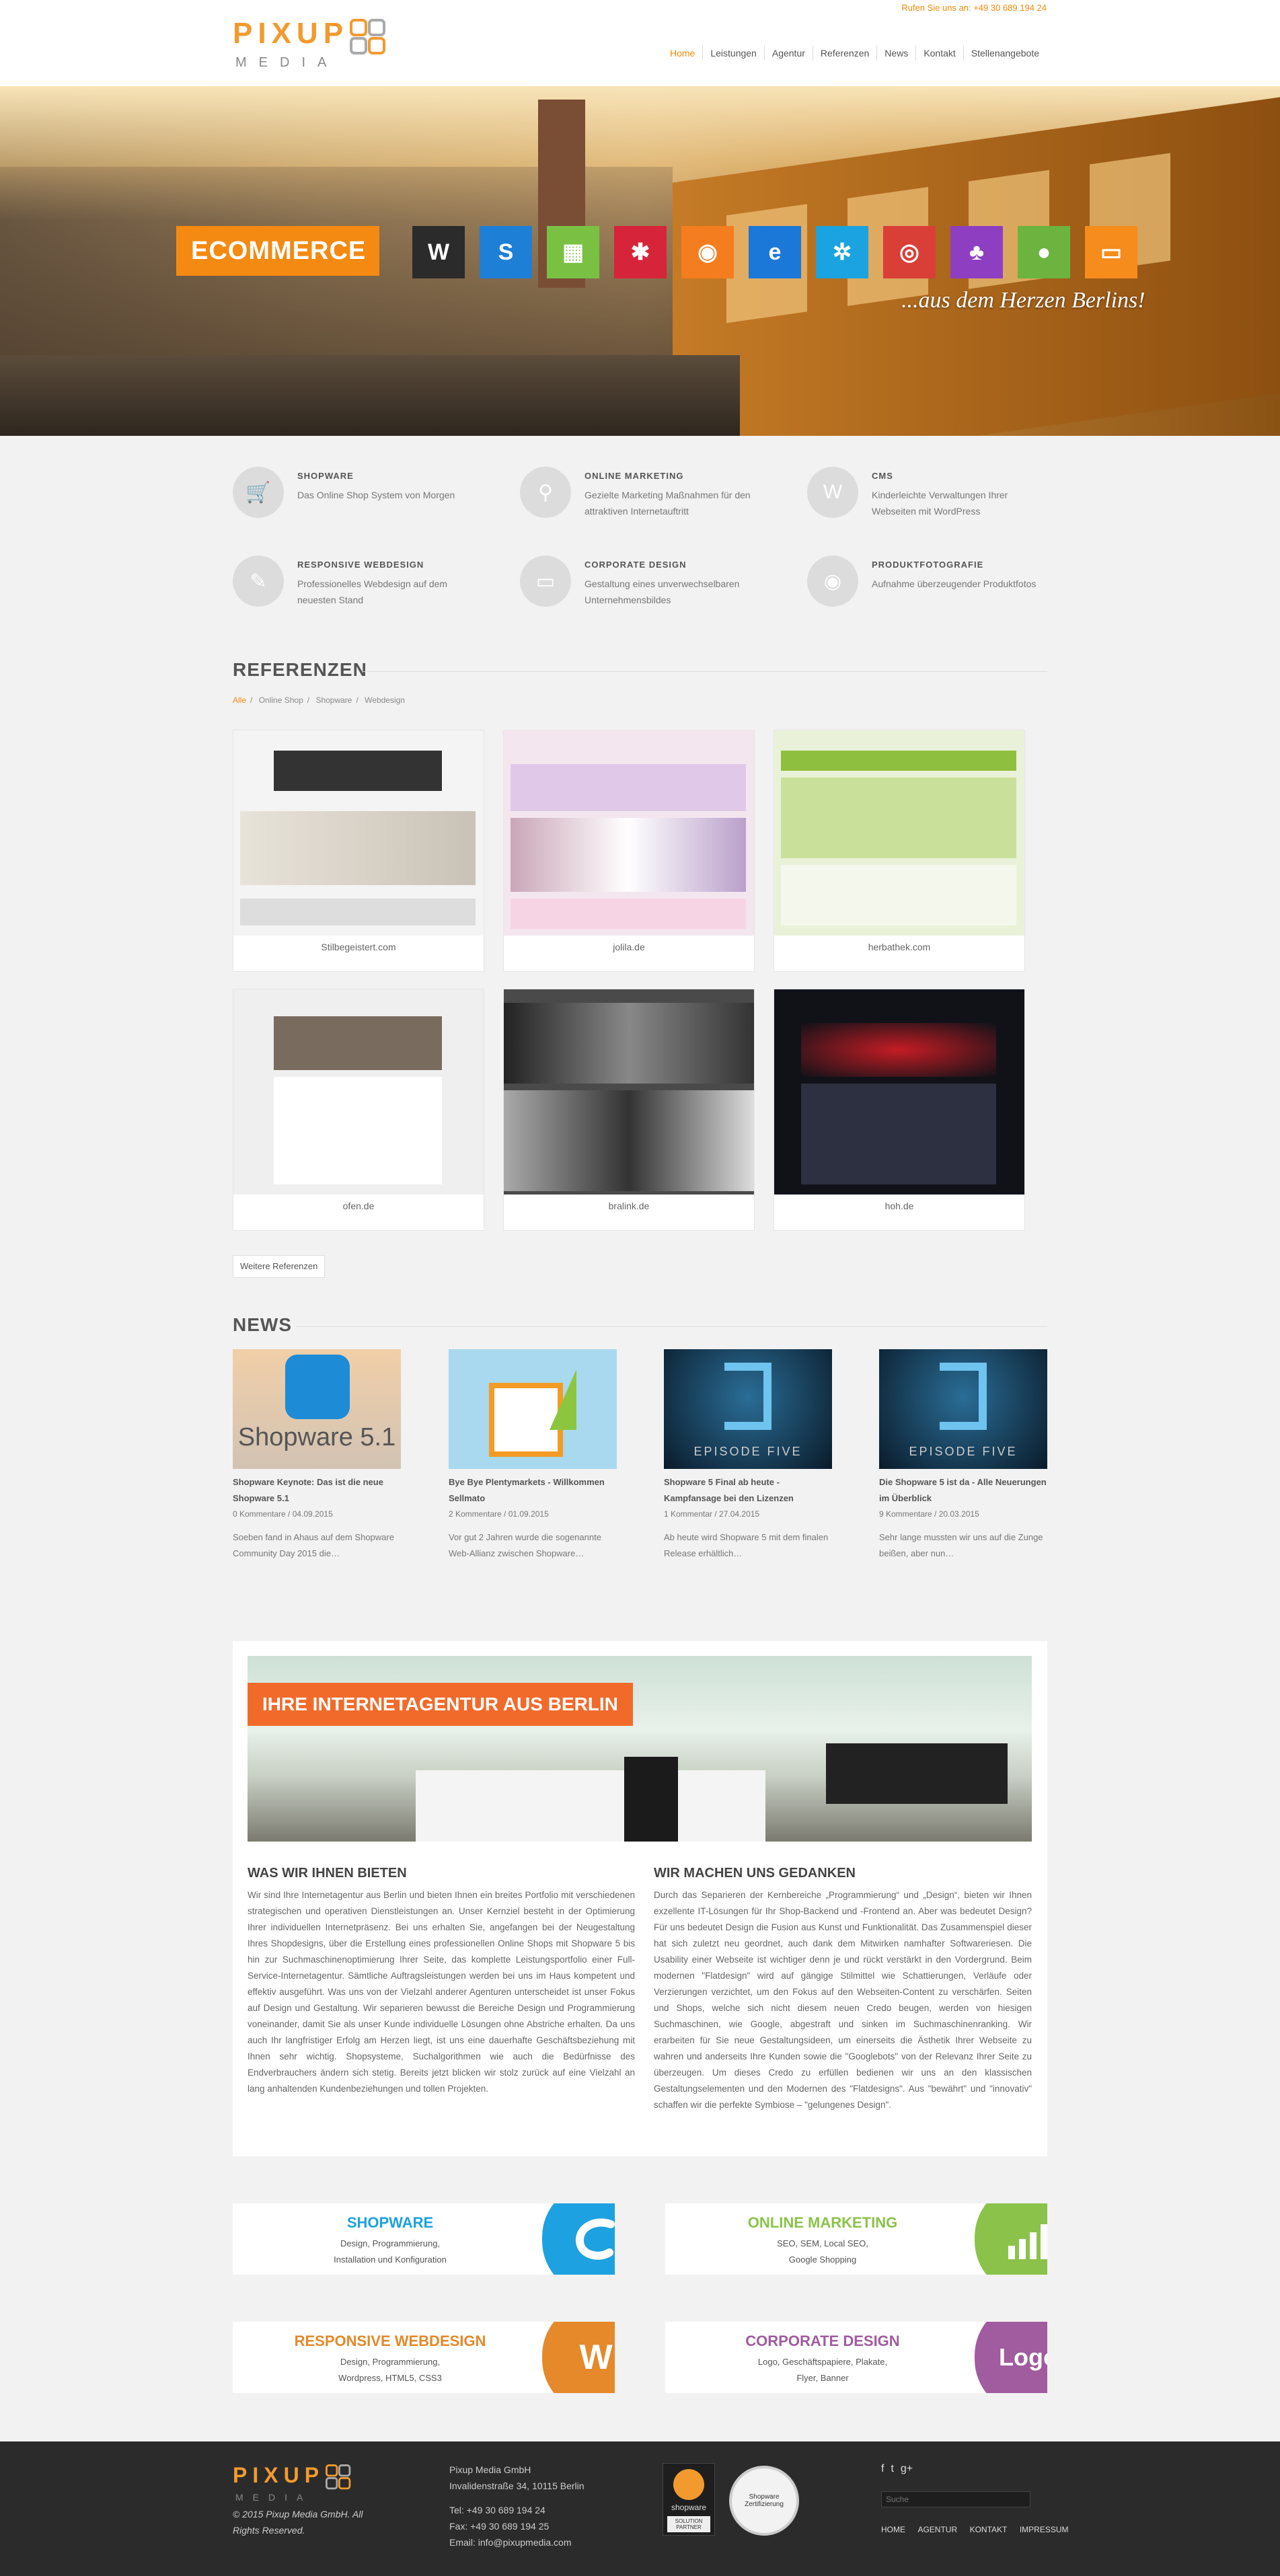 This screenshot has width=1280, height=2576. Describe the element at coordinates (390, 2341) in the screenshot. I see `product-title: RESPONSIVE WEBDESIGN` at that location.